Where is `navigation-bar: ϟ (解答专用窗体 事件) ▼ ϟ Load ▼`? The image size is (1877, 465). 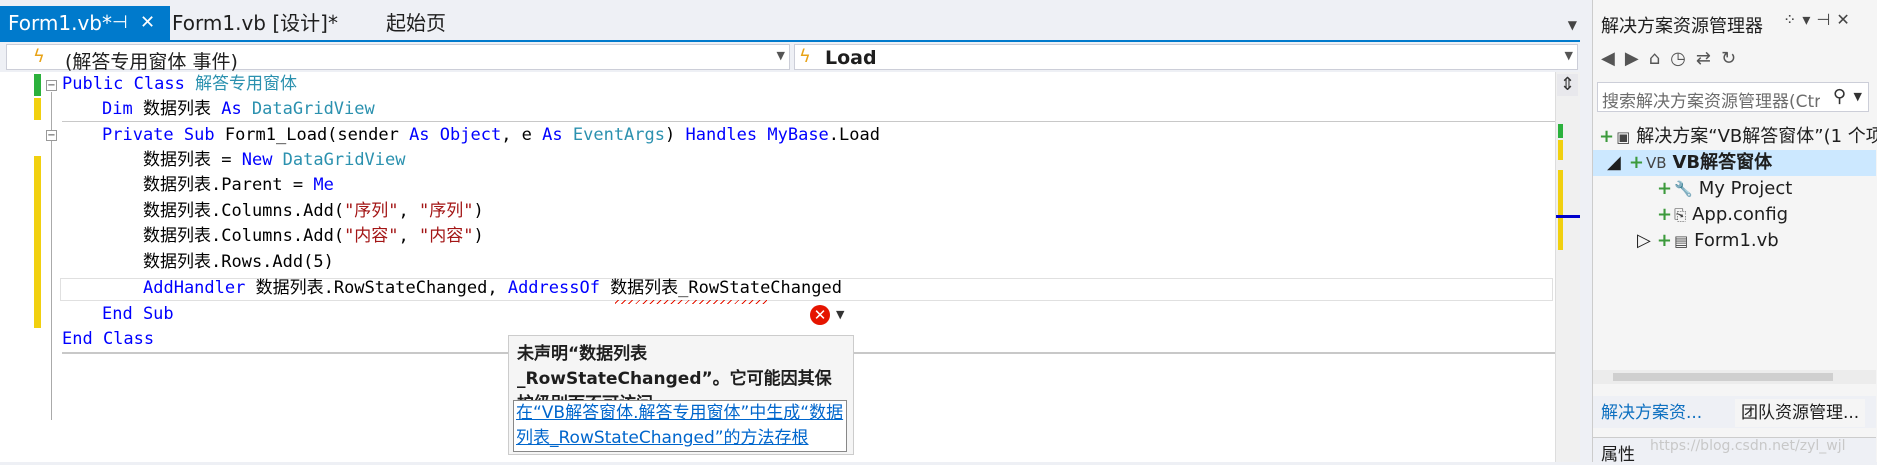
navigation-bar: ϟ (解答专用窗体 事件) ▼ ϟ Load ▼ is located at coordinates (790, 57).